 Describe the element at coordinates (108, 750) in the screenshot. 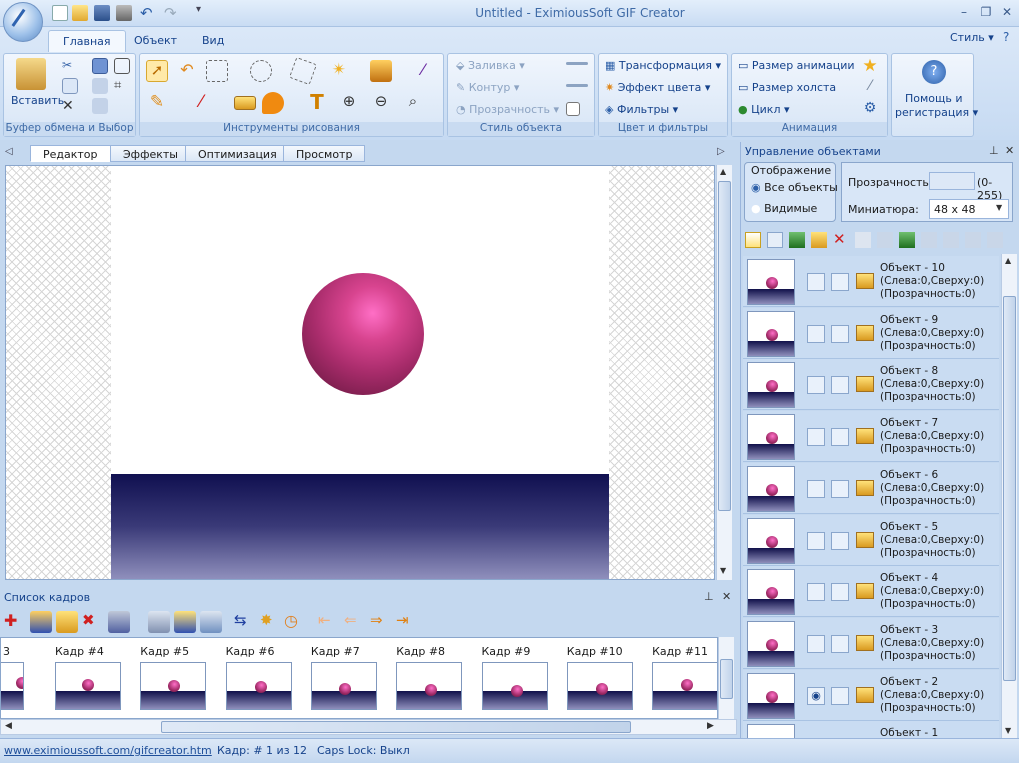

I see `website-link: www.eximioussoft.com/gifcreator.htm` at that location.